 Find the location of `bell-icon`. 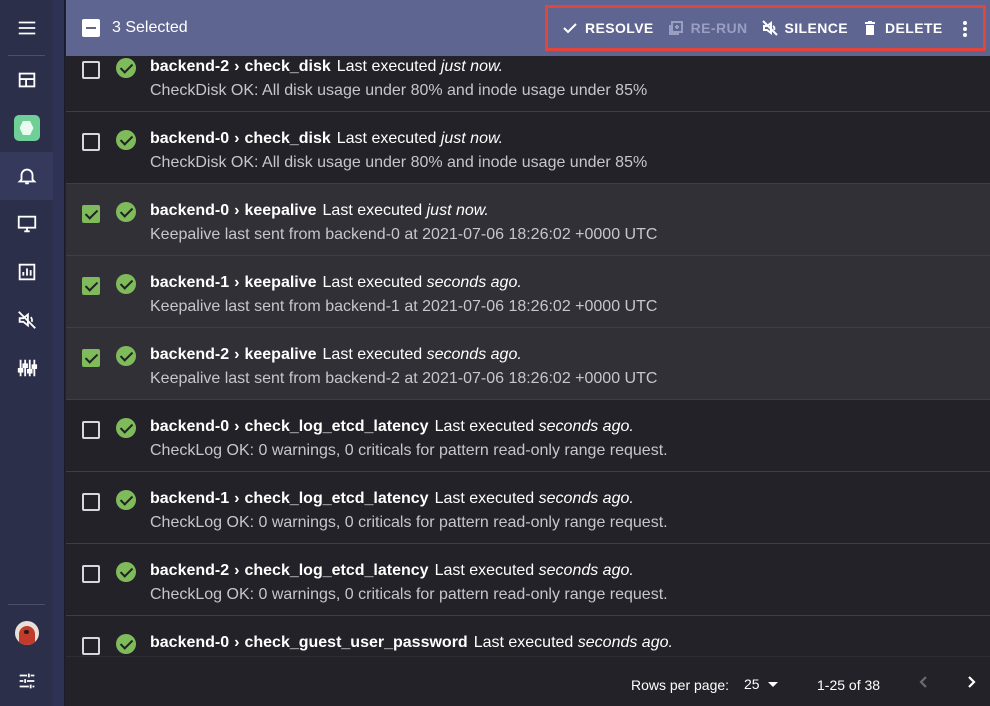

bell-icon is located at coordinates (26, 176).